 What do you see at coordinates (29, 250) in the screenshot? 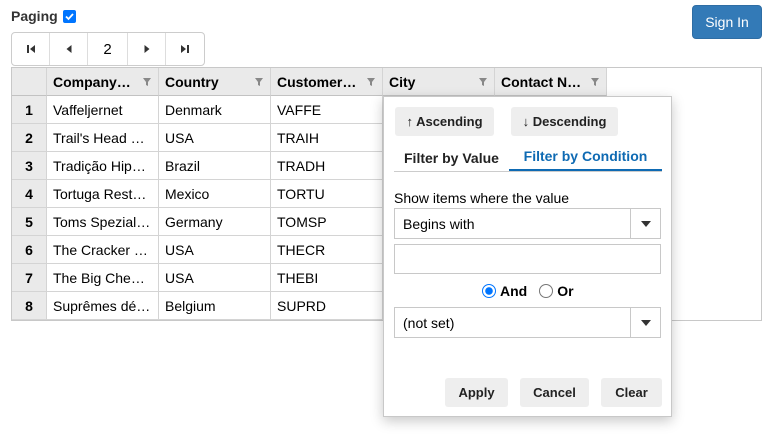
I see `row-header: 6` at bounding box center [29, 250].